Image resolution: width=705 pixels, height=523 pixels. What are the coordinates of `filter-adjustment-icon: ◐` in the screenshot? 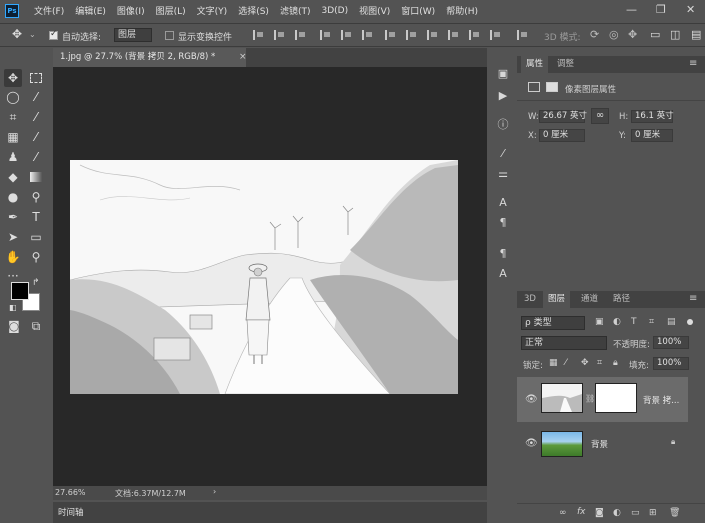 It's located at (617, 322).